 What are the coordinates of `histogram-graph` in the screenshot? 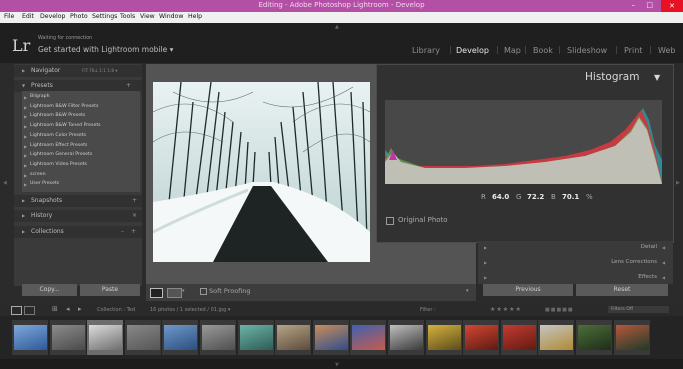 It's located at (523, 142).